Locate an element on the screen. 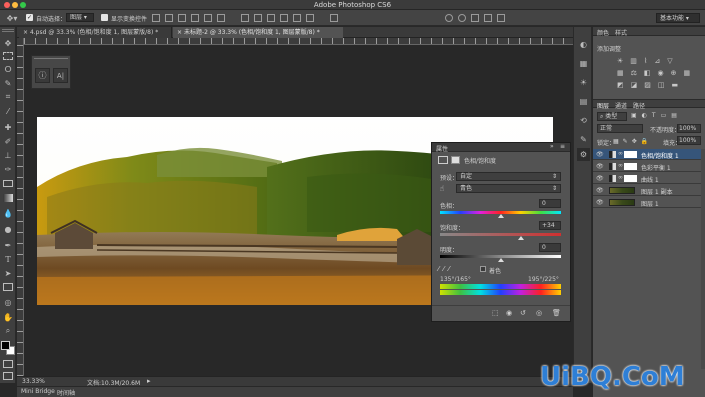  tab-paths: 路径 is located at coordinates (639, 105).